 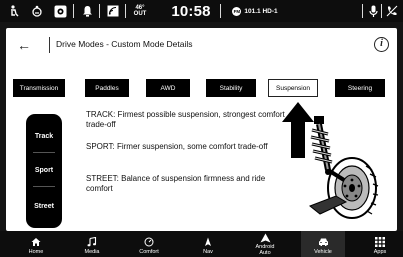 I want to click on music-note-icon, so click(x=92, y=242).